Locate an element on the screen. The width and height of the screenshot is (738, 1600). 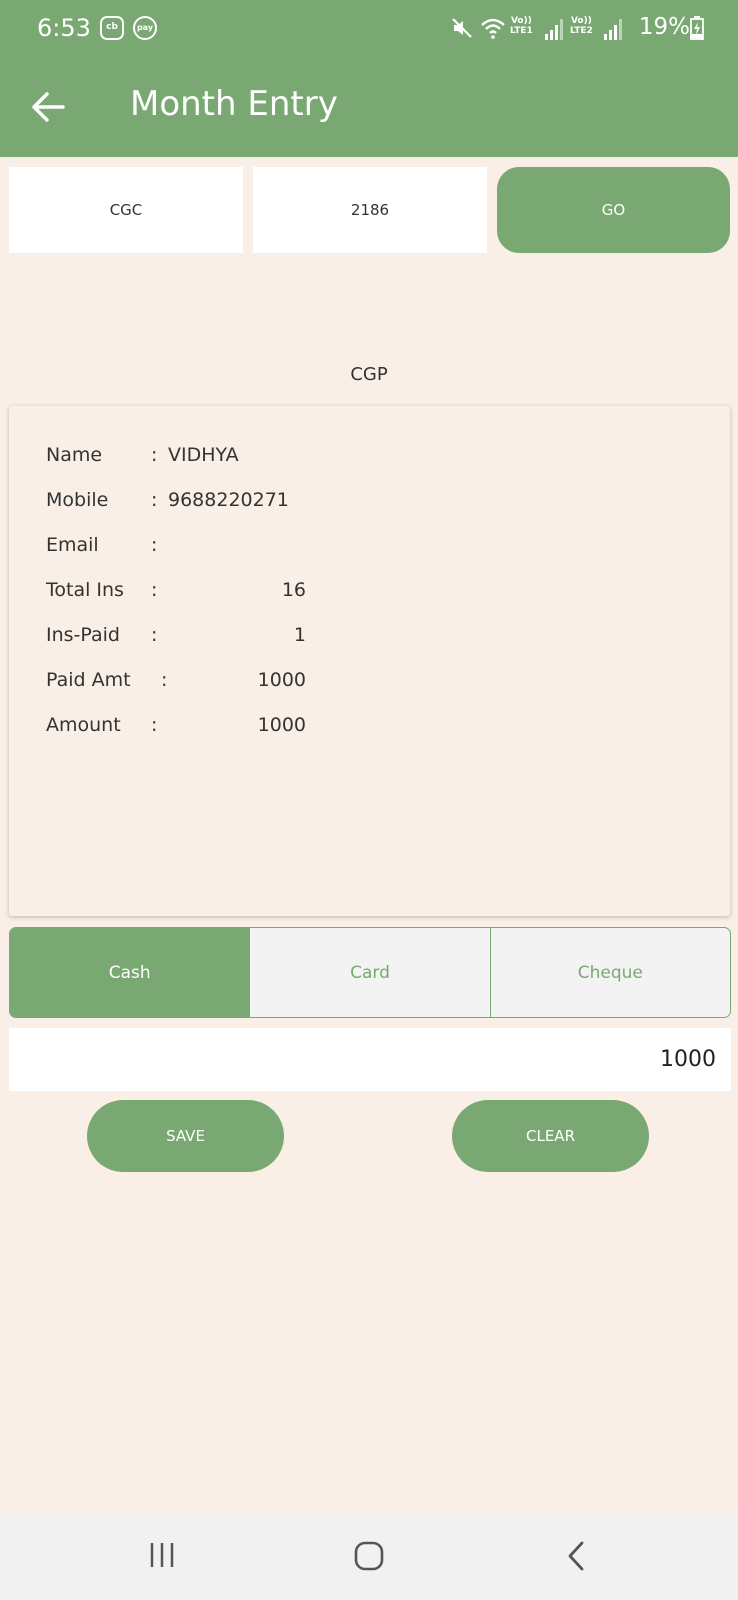
mute-icon is located at coordinates (462, 28).